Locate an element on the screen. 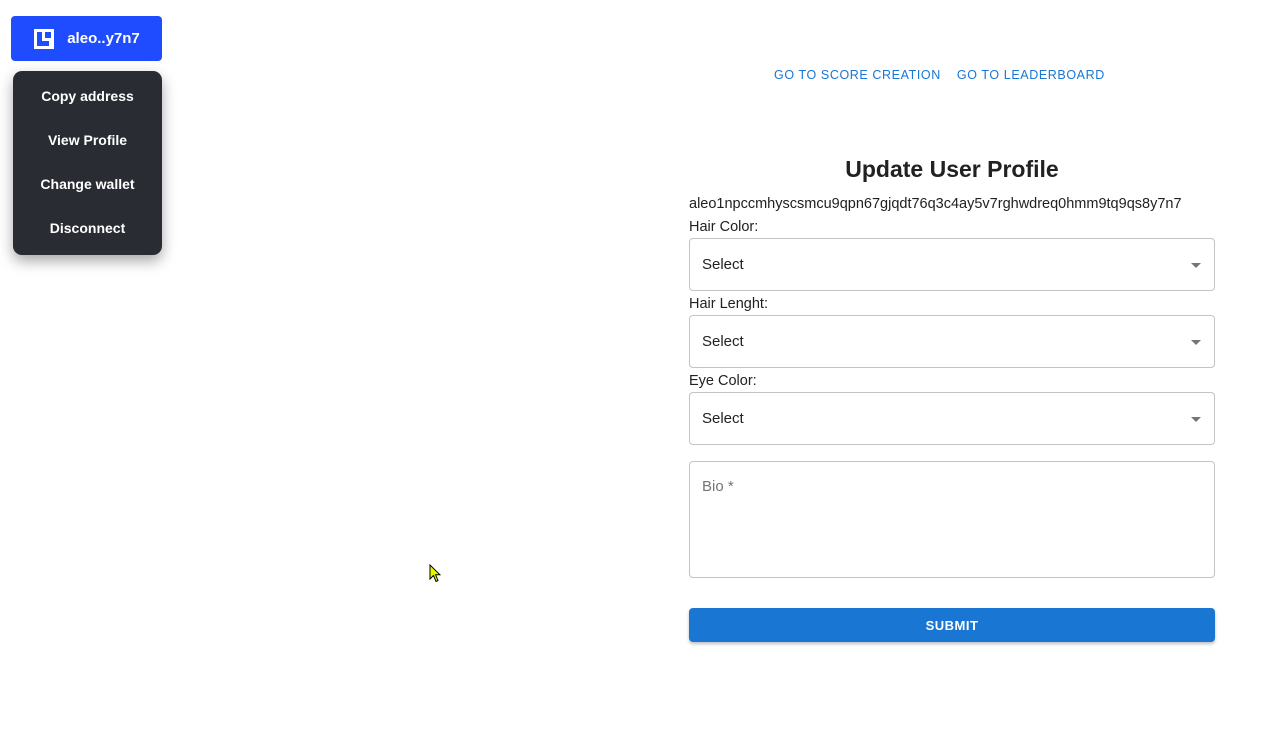  menu-item-view-profile: View Profile is located at coordinates (87, 140).